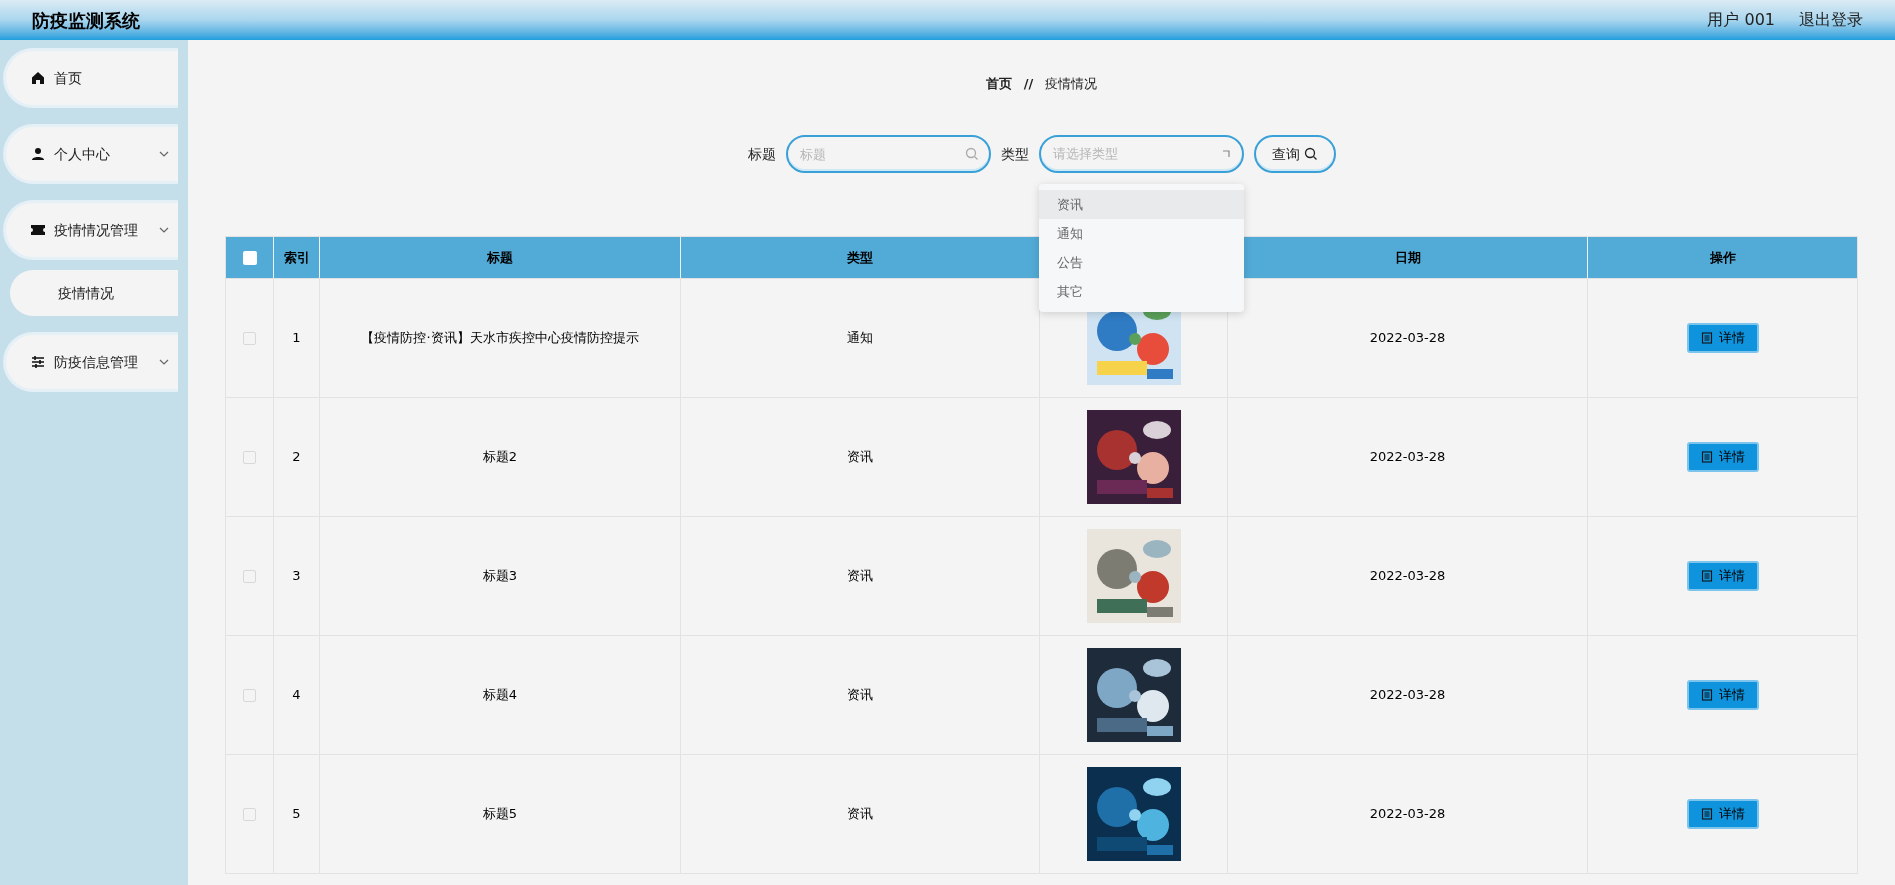  Describe the element at coordinates (500, 576) in the screenshot. I see `table-cell-text: 标题3` at that location.